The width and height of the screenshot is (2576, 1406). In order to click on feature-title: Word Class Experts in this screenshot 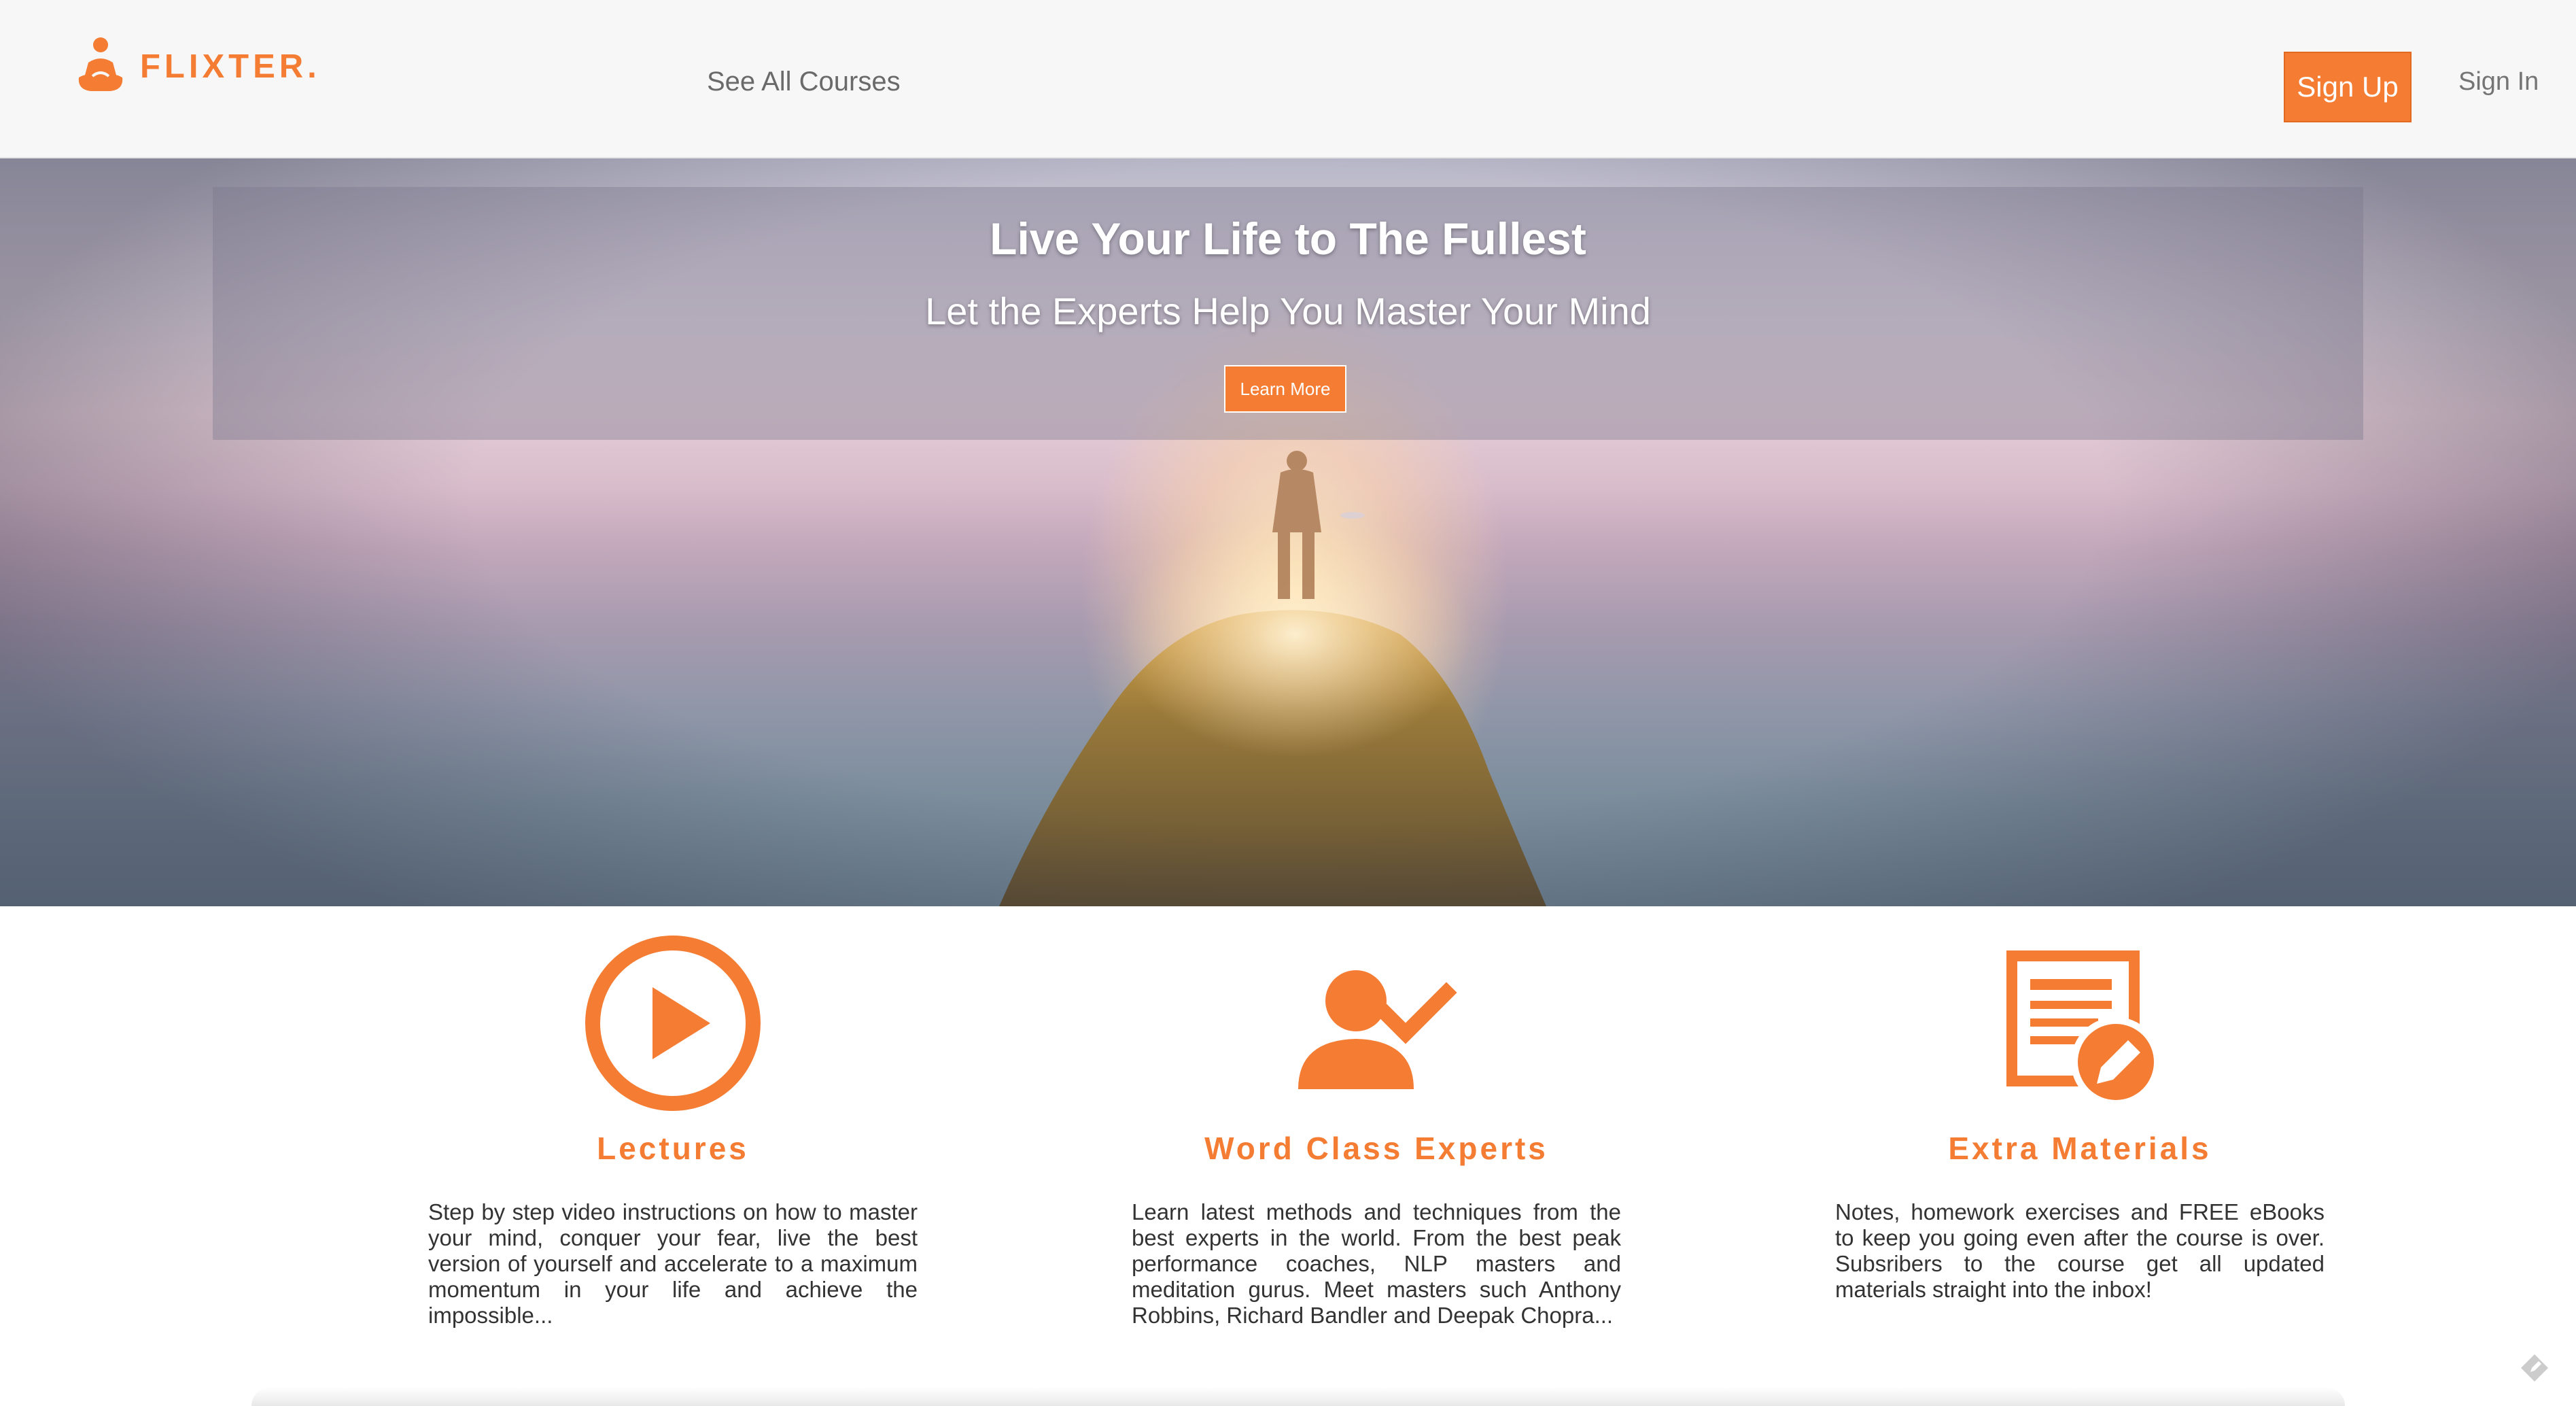, I will do `click(1376, 1148)`.